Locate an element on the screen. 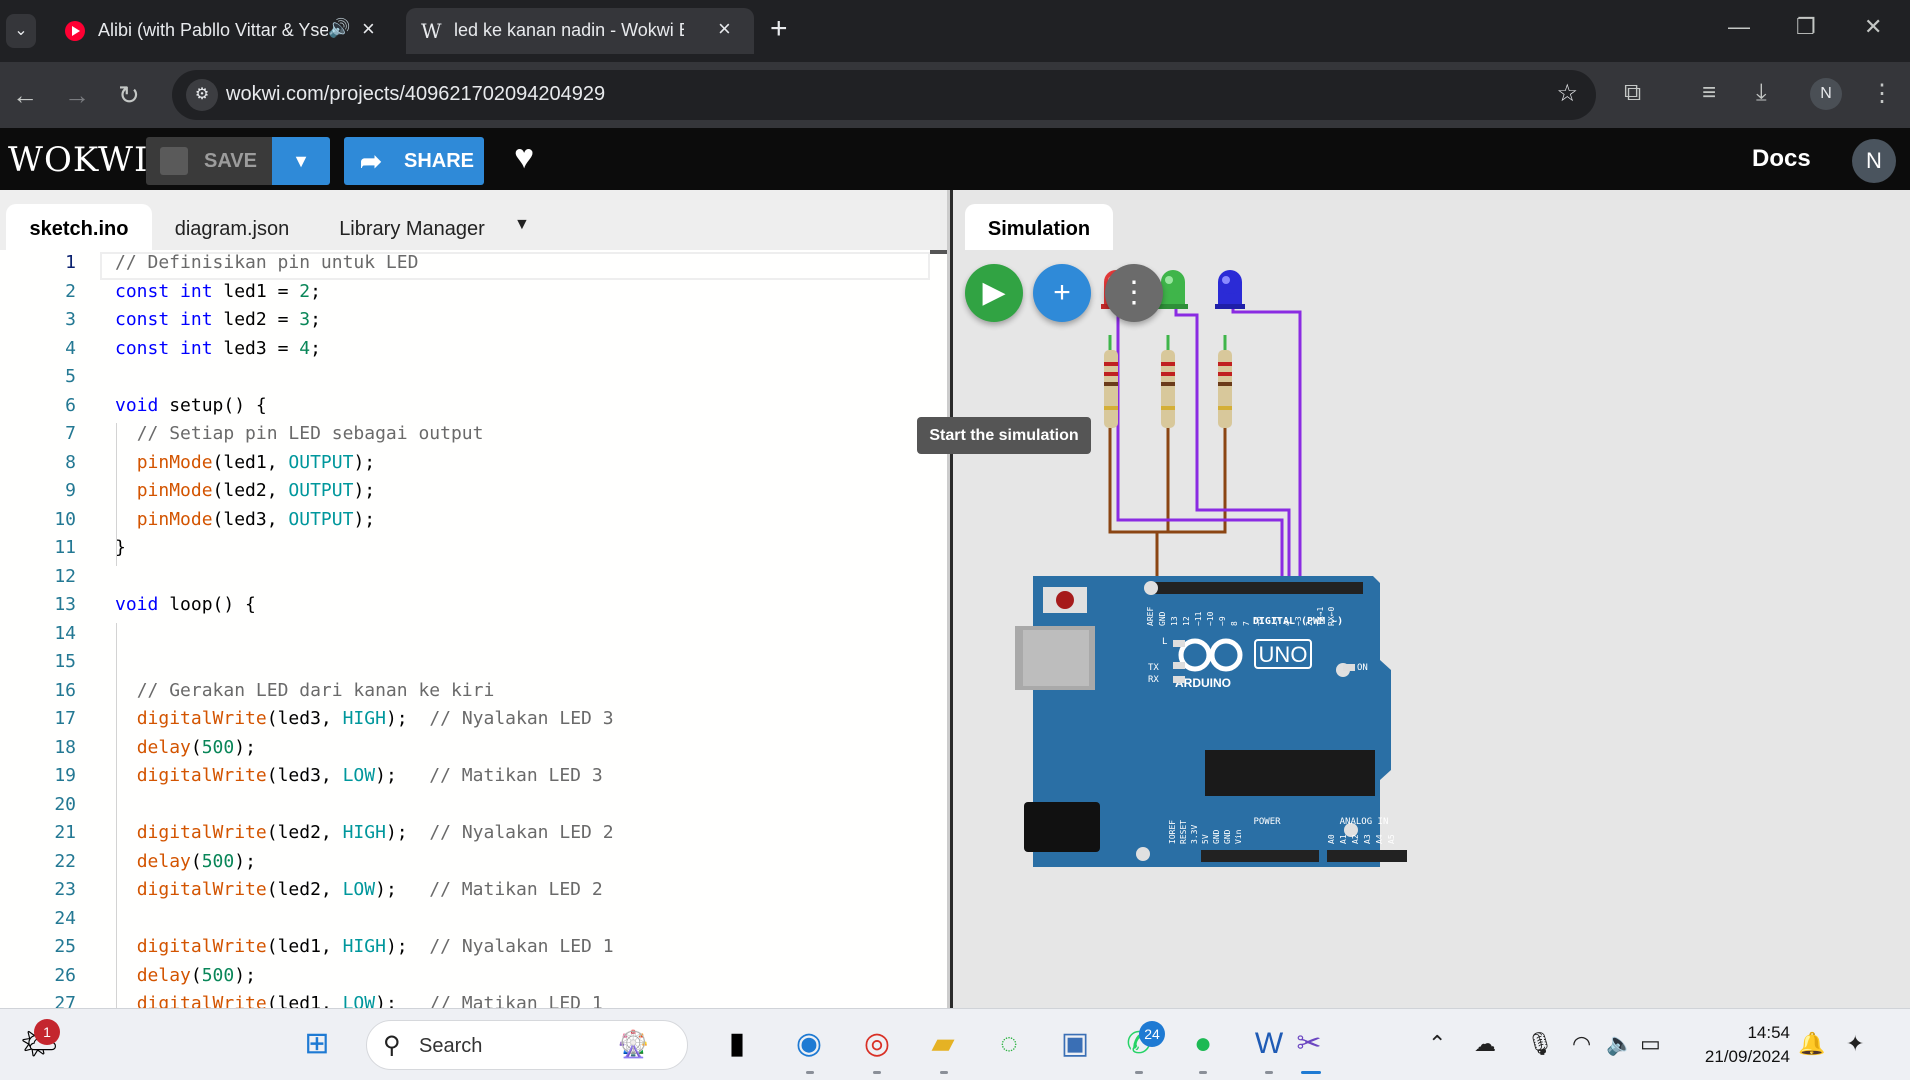 The width and height of the screenshot is (1910, 1080). editor-scrollbar is located at coordinates (938, 252).